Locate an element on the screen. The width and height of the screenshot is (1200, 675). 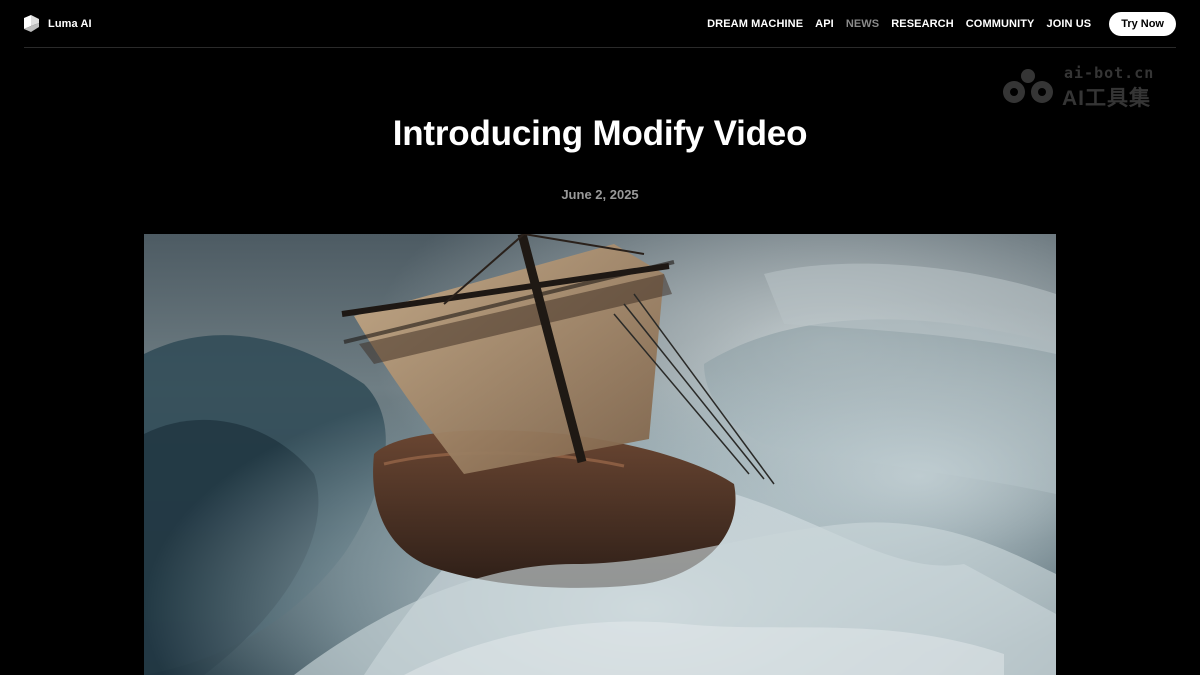
watermark: ai-bot.cn AI工具集 is located at coordinates (1089, 87).